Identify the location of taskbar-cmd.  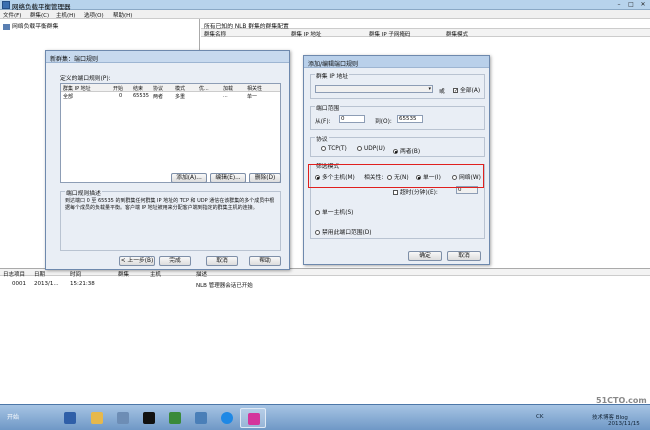
(149, 418).